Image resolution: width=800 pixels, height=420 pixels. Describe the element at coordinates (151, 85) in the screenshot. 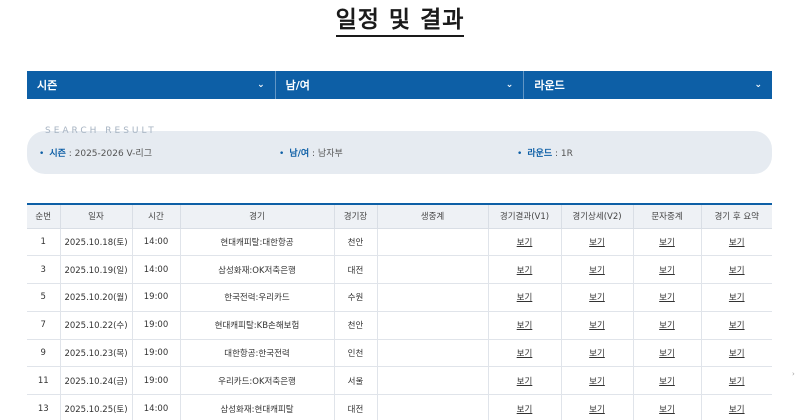

I see `filter-season-dropdown: 시즌 ⌄` at that location.